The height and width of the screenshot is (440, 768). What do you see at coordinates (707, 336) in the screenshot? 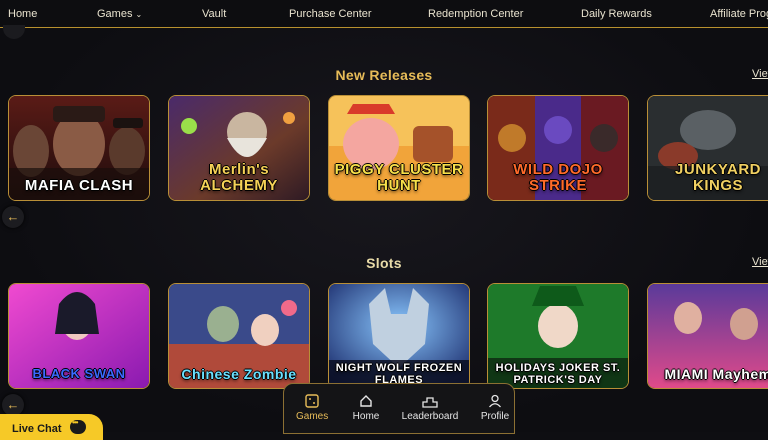
I see `game-card: MIAMI Mayhem` at bounding box center [707, 336].